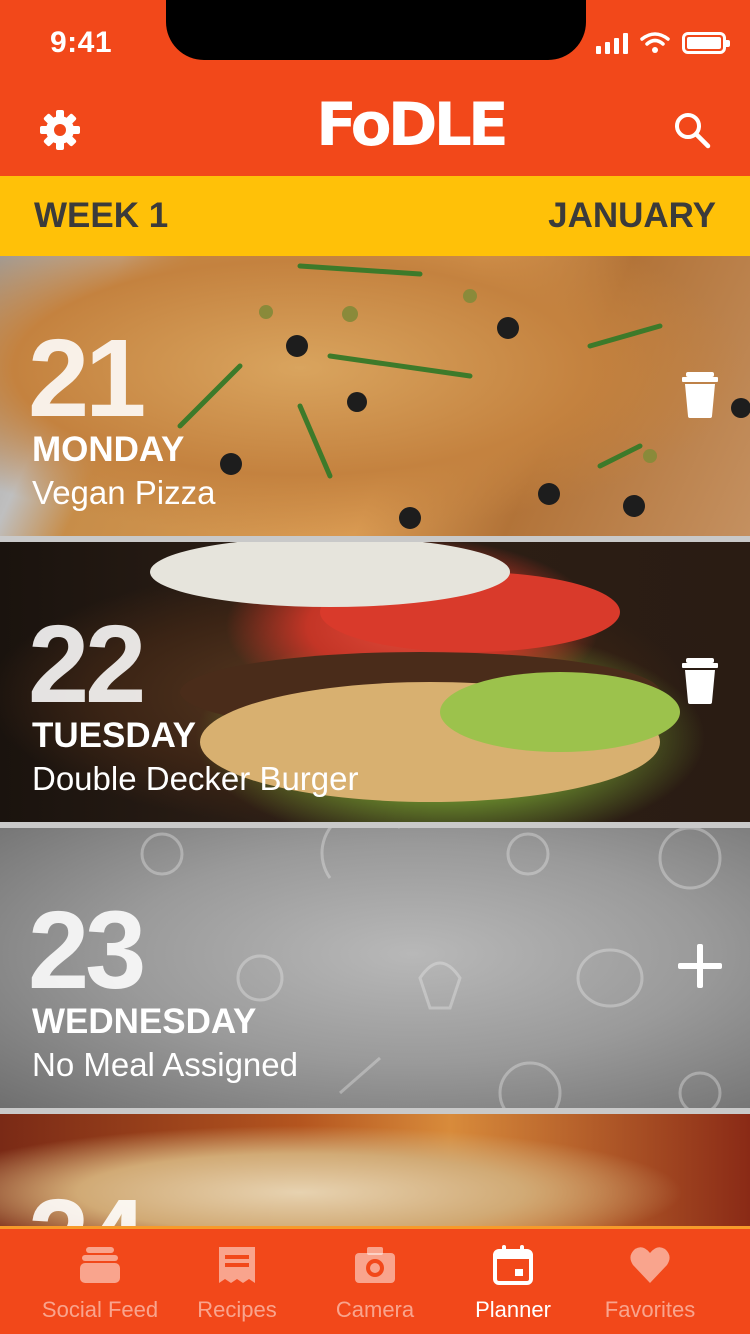 The image size is (750, 1334). Describe the element at coordinates (101, 215) in the screenshot. I see `week-label: WEEK 1` at that location.